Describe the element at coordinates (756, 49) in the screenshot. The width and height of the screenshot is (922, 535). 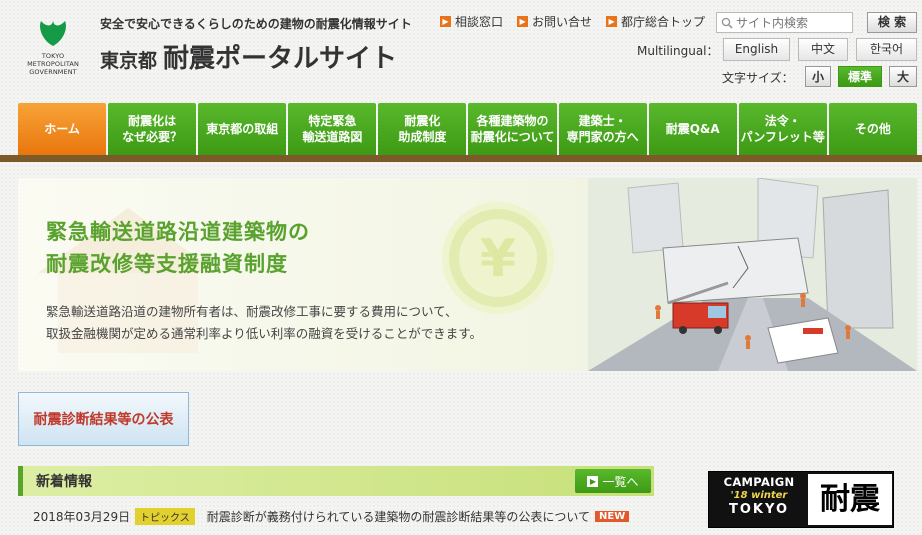
I see `lang-english-button: English` at that location.